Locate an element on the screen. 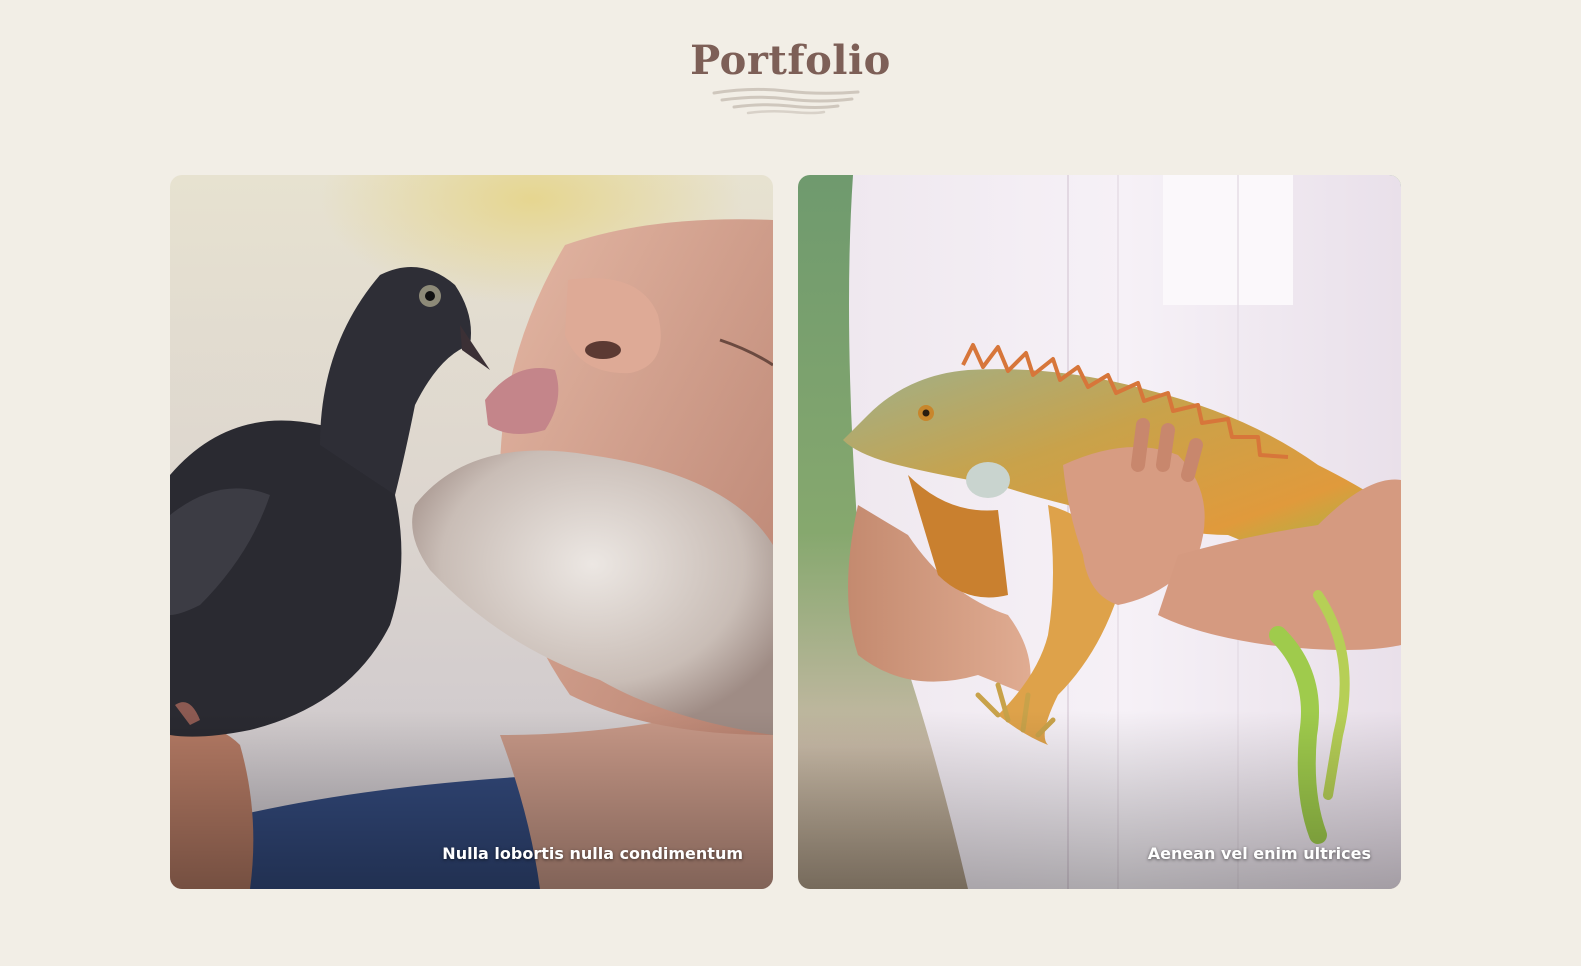  portfolio-caption: Aenean vel enim ultrices is located at coordinates (1259, 853).